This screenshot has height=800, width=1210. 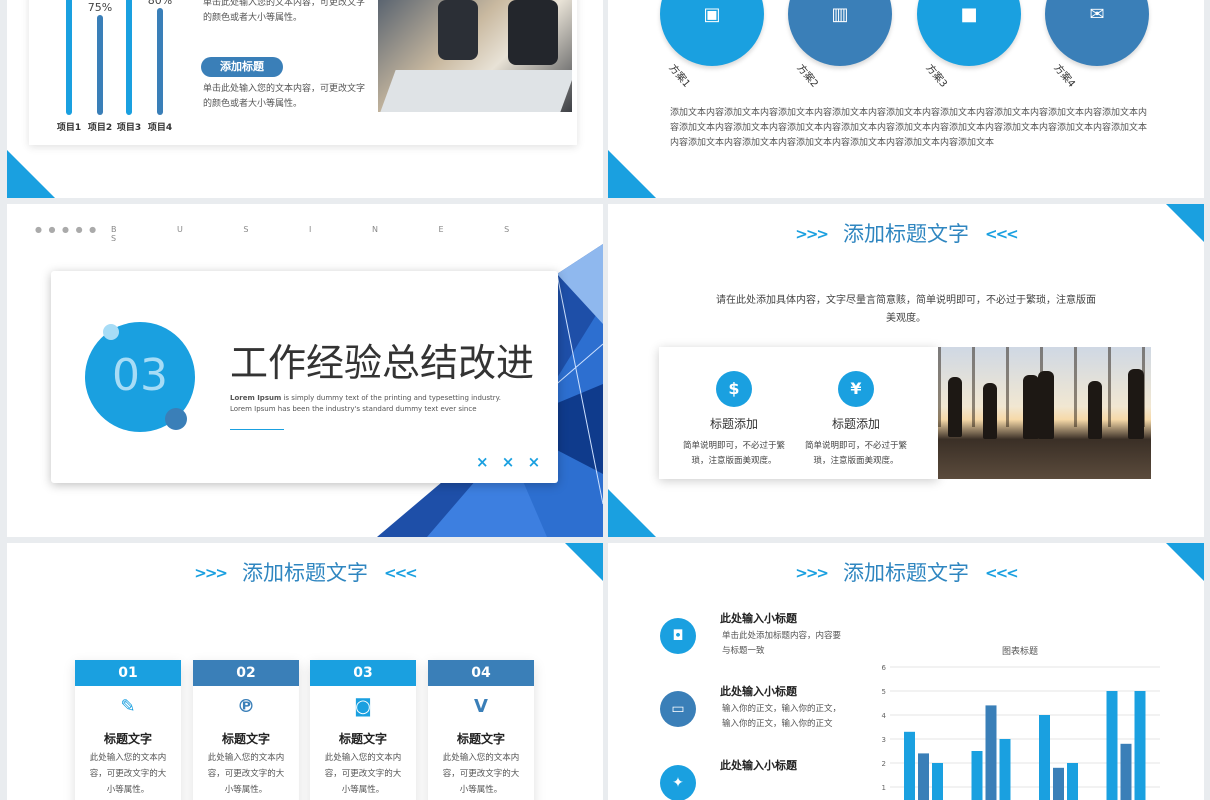 What do you see at coordinates (481, 730) in the screenshot?
I see `feature-card: 04 V 标题文字此处输入您的文本内容，可更改文字的大小等属性。` at bounding box center [481, 730].